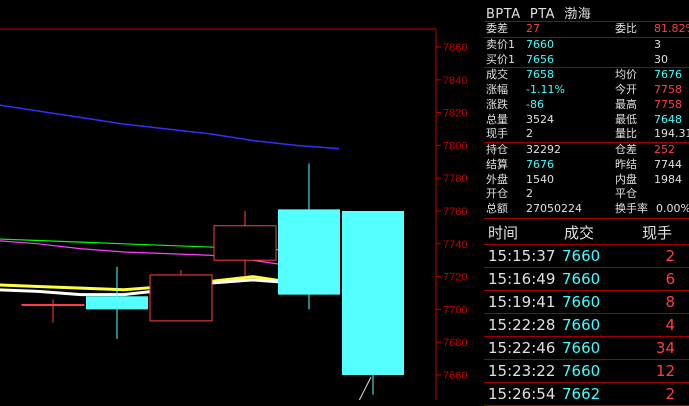 The image size is (689, 406). I want to click on exchange-name: 渤海, so click(578, 14).